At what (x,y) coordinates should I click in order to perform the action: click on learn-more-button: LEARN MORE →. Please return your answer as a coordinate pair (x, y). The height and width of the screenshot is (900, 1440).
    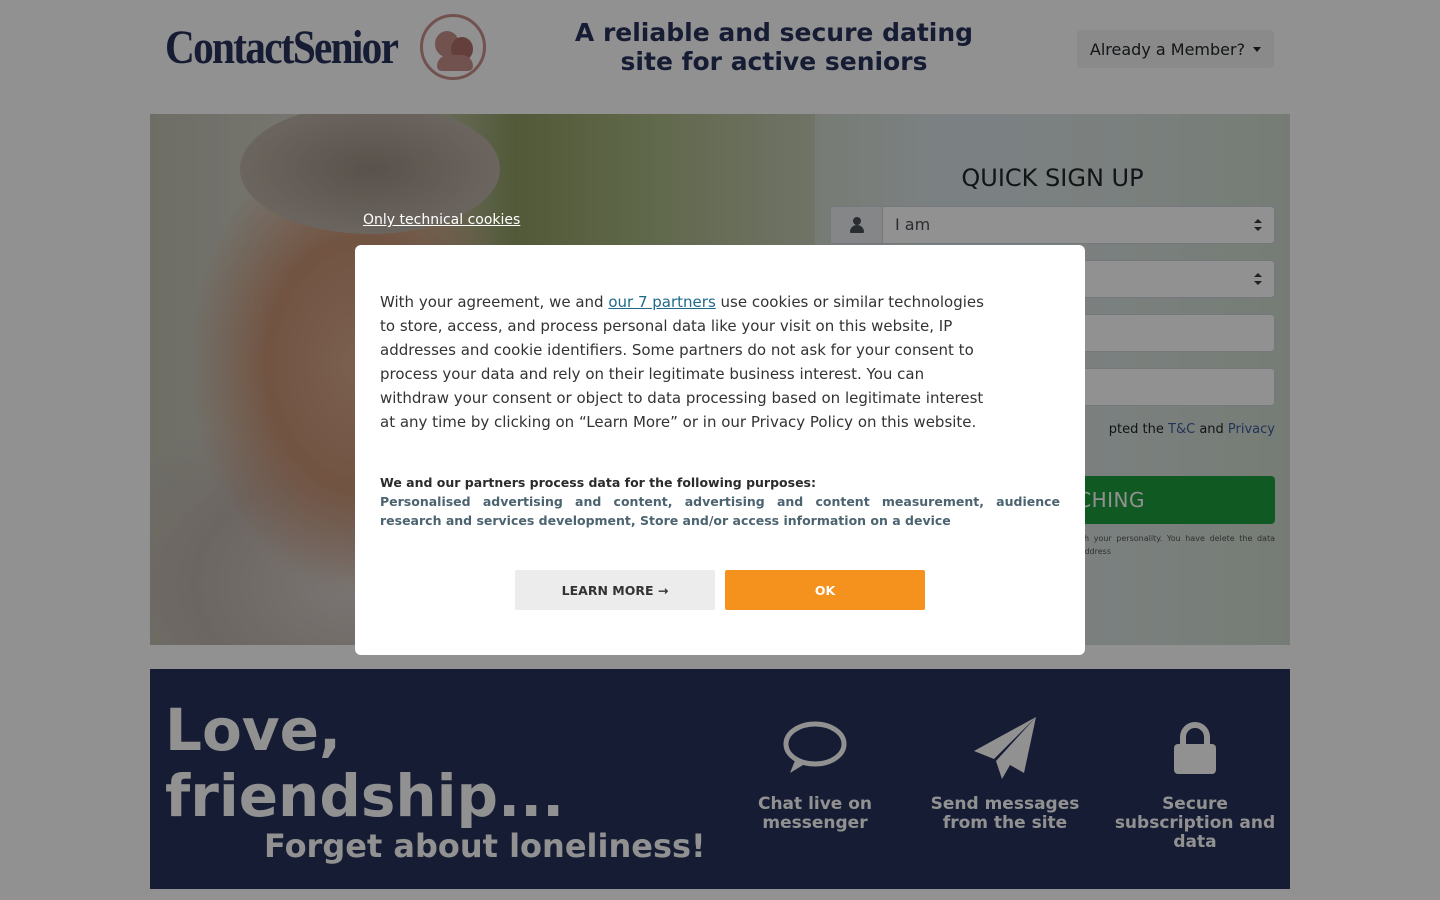
    Looking at the image, I should click on (615, 590).